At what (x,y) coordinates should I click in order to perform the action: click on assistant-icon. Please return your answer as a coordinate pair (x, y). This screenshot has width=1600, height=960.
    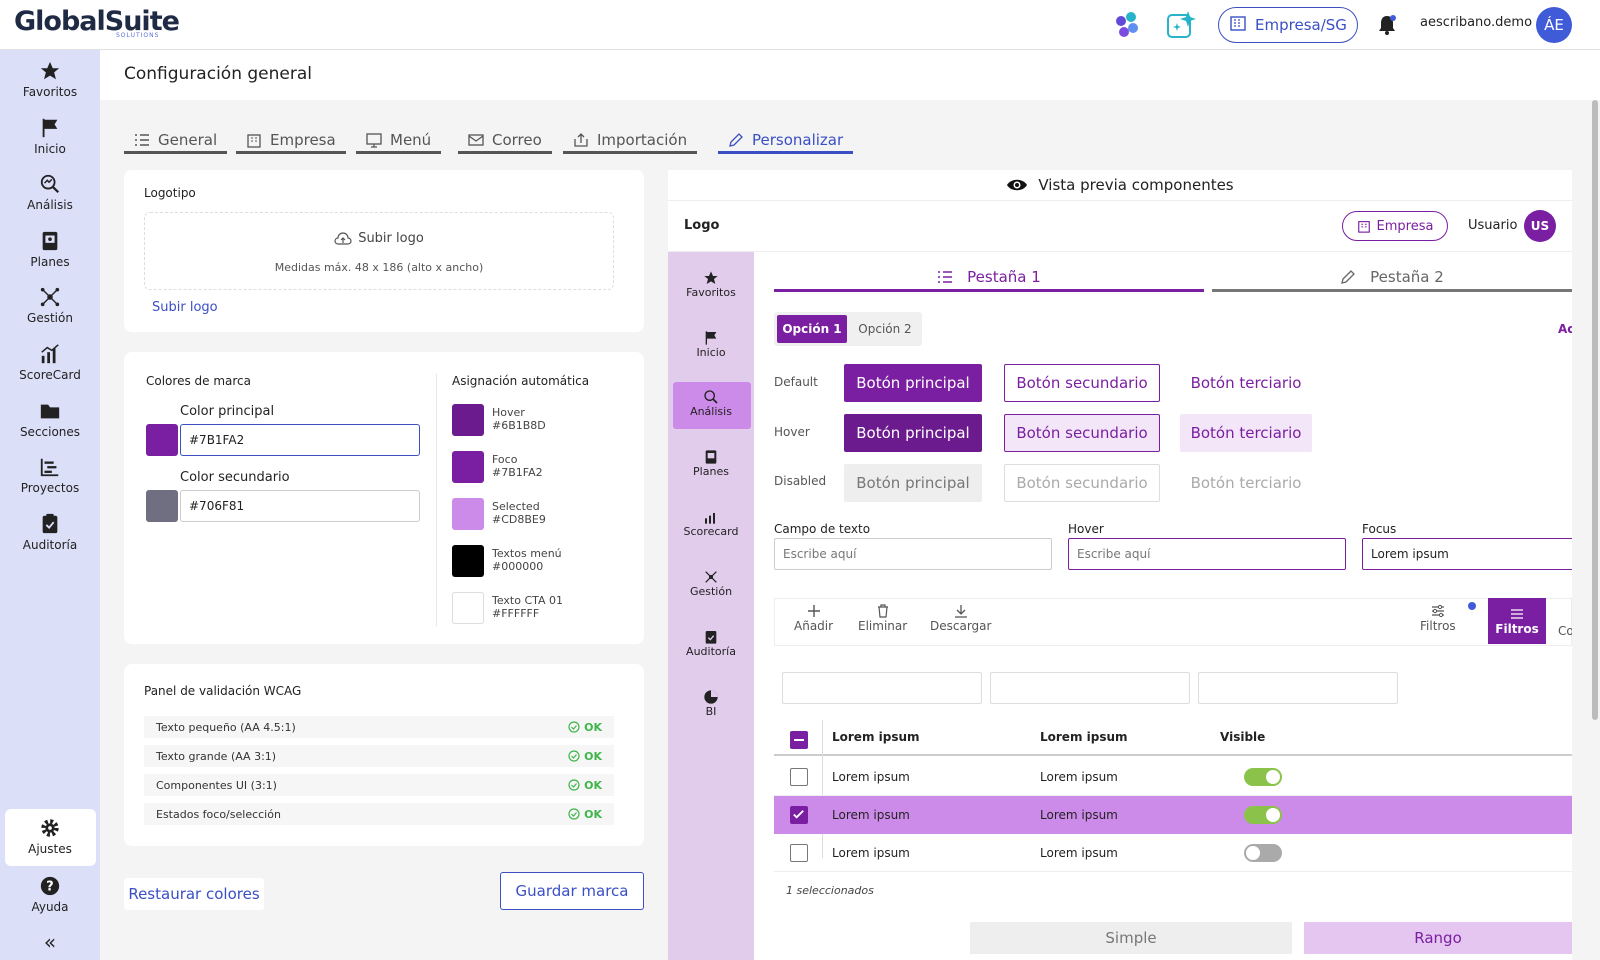
    Looking at the image, I should click on (1127, 25).